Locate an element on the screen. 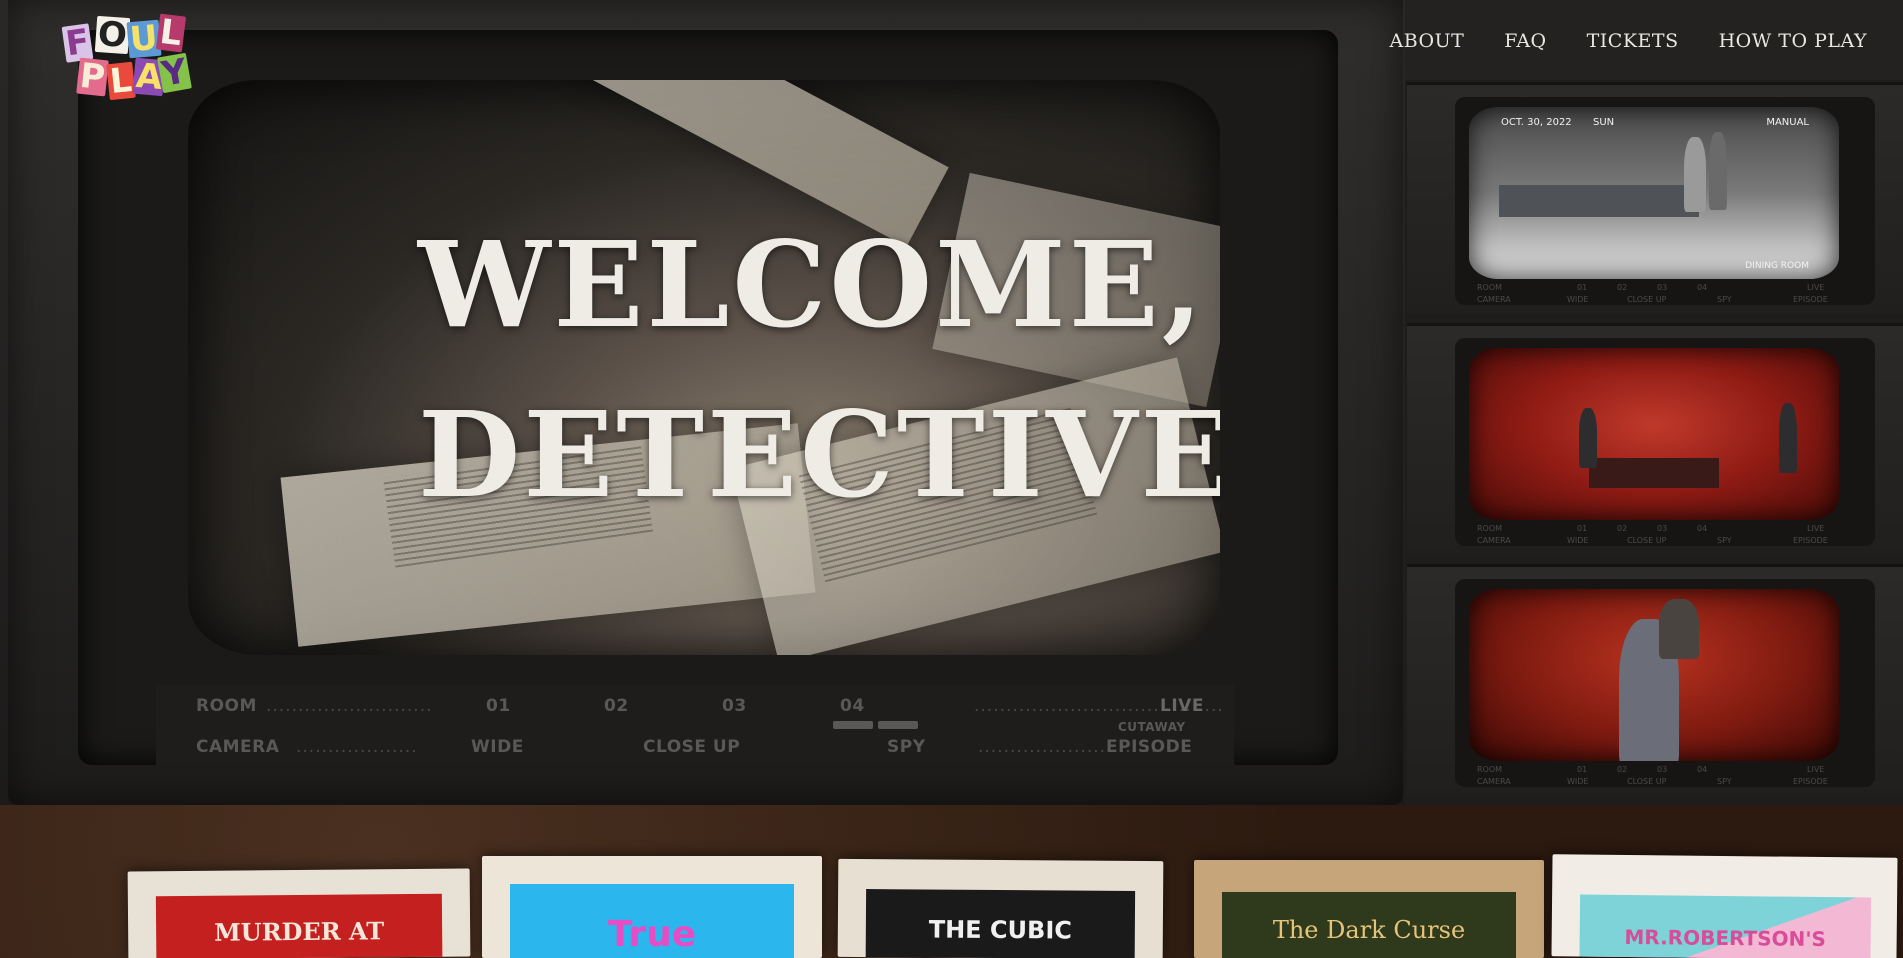 The image size is (1903, 958). camera-wide: WIDE is located at coordinates (497, 747).